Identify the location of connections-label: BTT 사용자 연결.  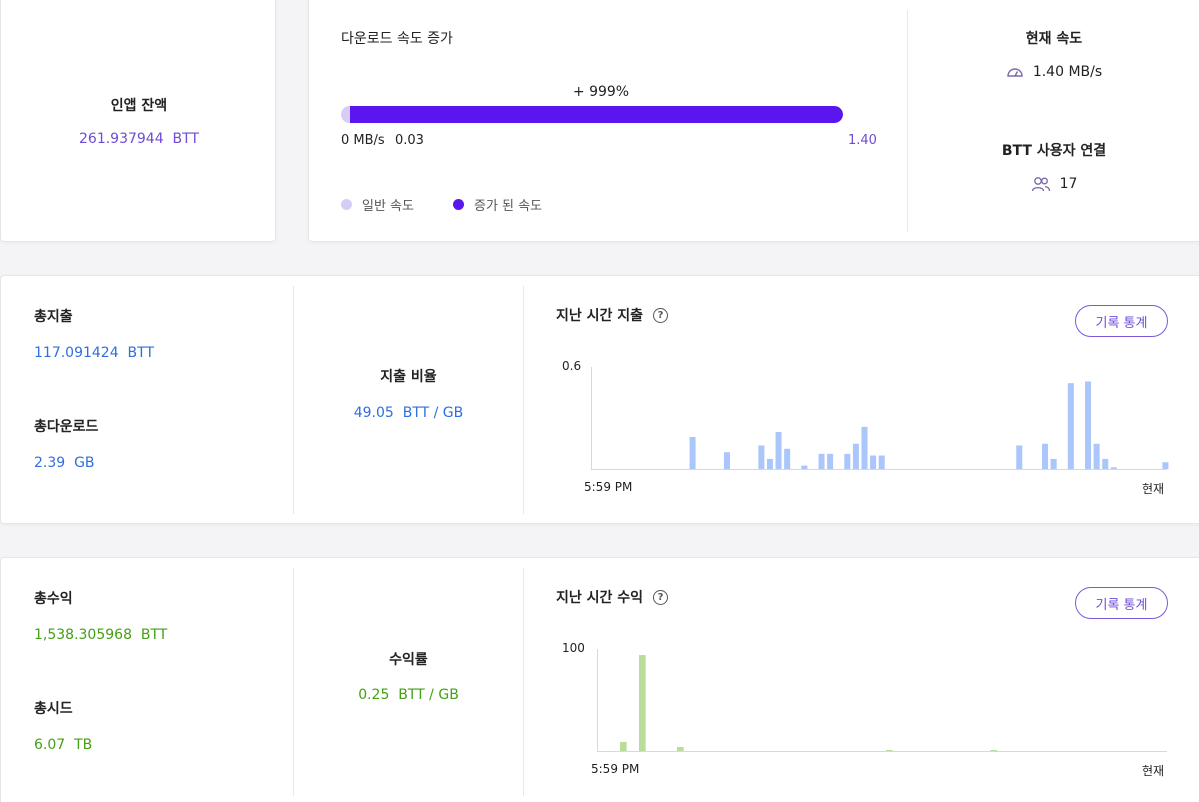
(1054, 151).